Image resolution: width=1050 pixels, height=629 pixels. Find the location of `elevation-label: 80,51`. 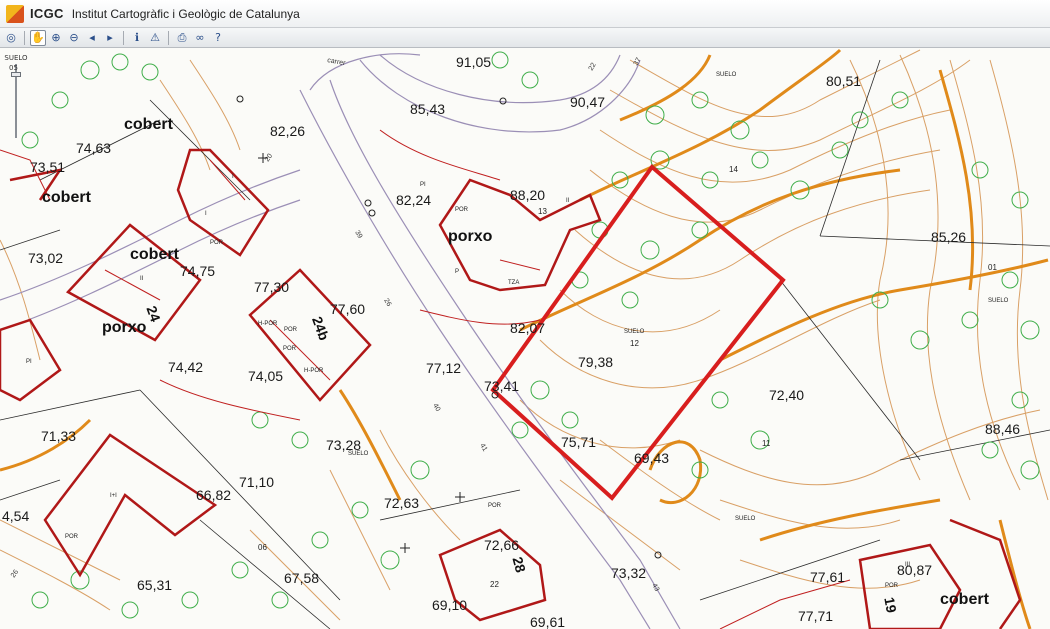

elevation-label: 80,51 is located at coordinates (843, 81).